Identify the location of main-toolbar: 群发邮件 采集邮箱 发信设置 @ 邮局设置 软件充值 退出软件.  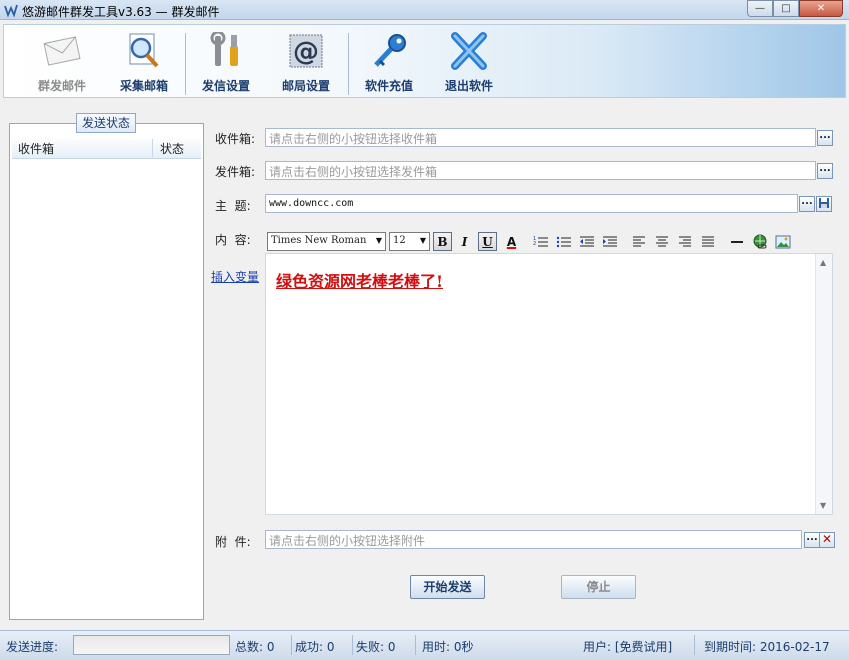
(424, 61).